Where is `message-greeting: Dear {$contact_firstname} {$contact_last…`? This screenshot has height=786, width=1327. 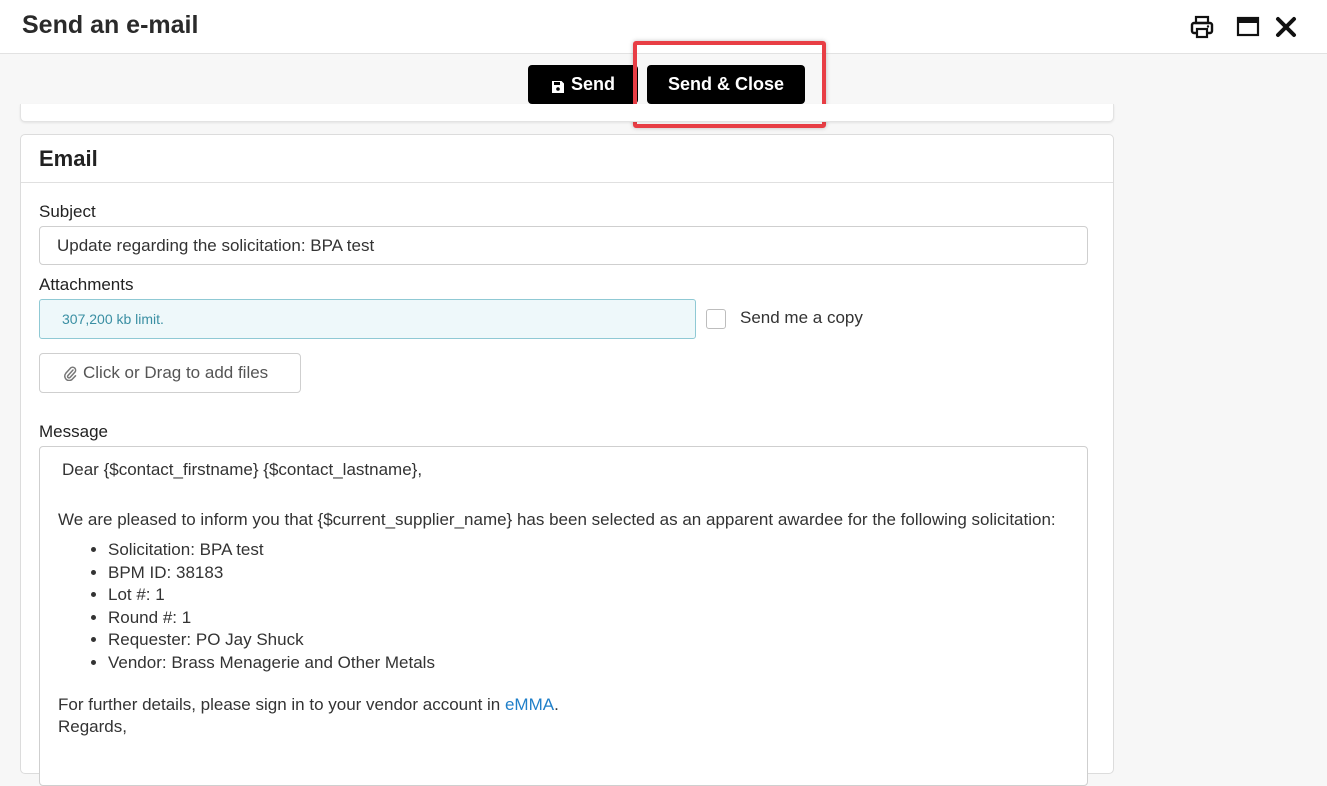
message-greeting: Dear {$contact_firstname} {$contact_last… is located at coordinates (242, 469).